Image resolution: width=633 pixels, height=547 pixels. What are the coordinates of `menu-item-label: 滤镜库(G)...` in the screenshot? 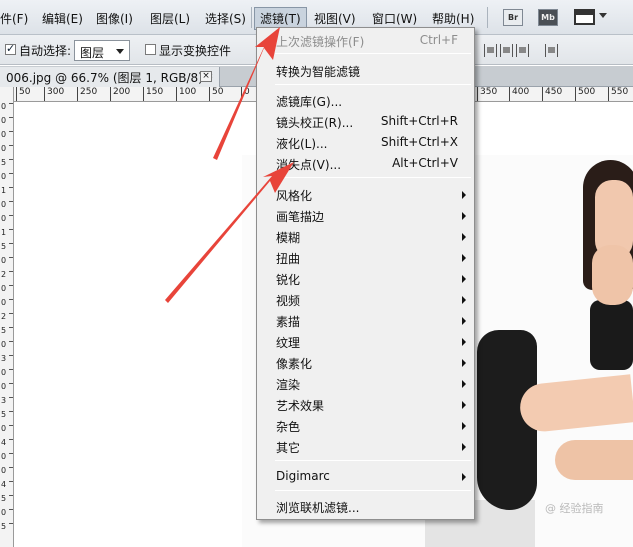 It's located at (309, 102).